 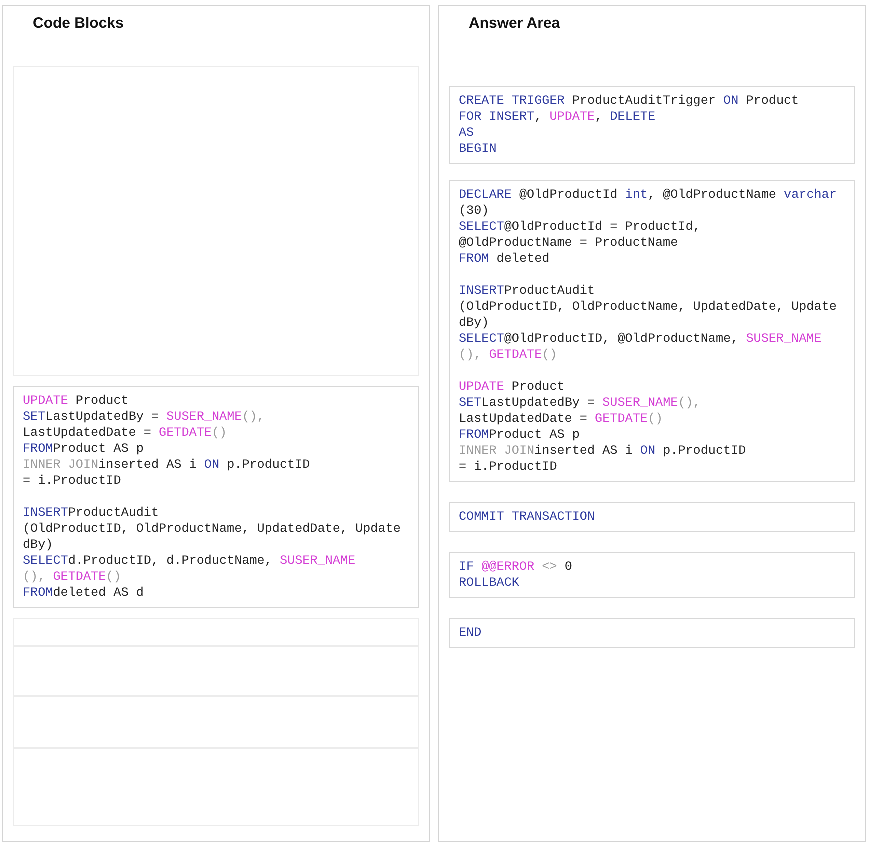 What do you see at coordinates (474, 210) in the screenshot?
I see `code-line: (30)` at bounding box center [474, 210].